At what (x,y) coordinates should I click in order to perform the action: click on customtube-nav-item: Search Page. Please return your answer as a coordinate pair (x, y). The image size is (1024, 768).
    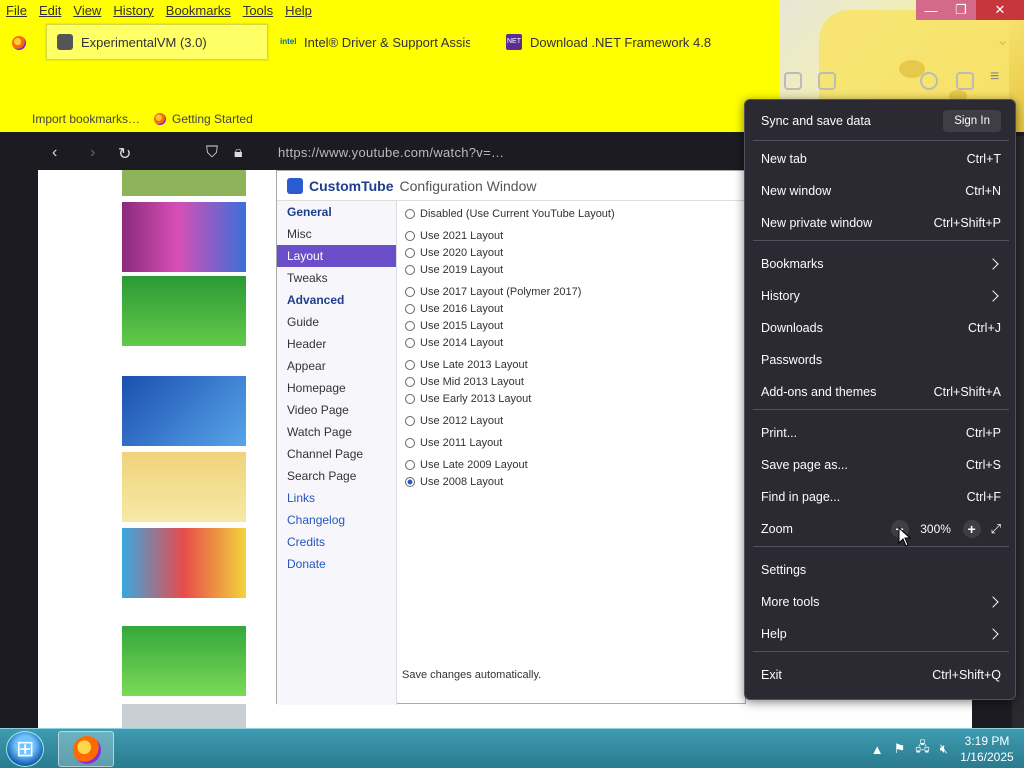
    Looking at the image, I should click on (336, 476).